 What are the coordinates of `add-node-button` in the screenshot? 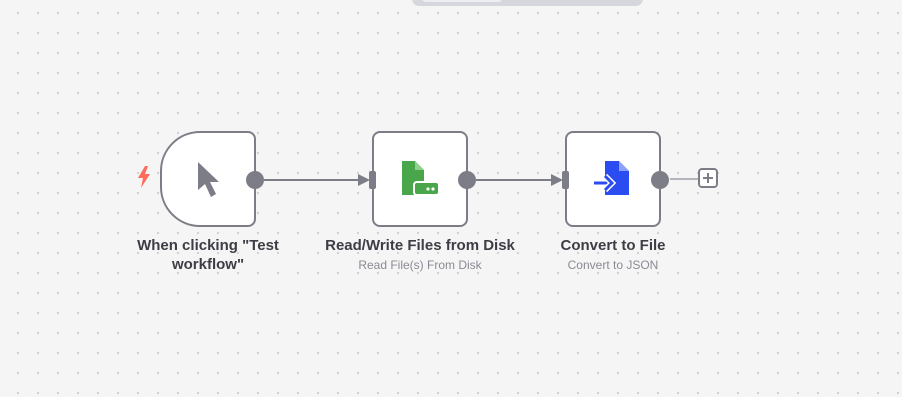 It's located at (708, 178).